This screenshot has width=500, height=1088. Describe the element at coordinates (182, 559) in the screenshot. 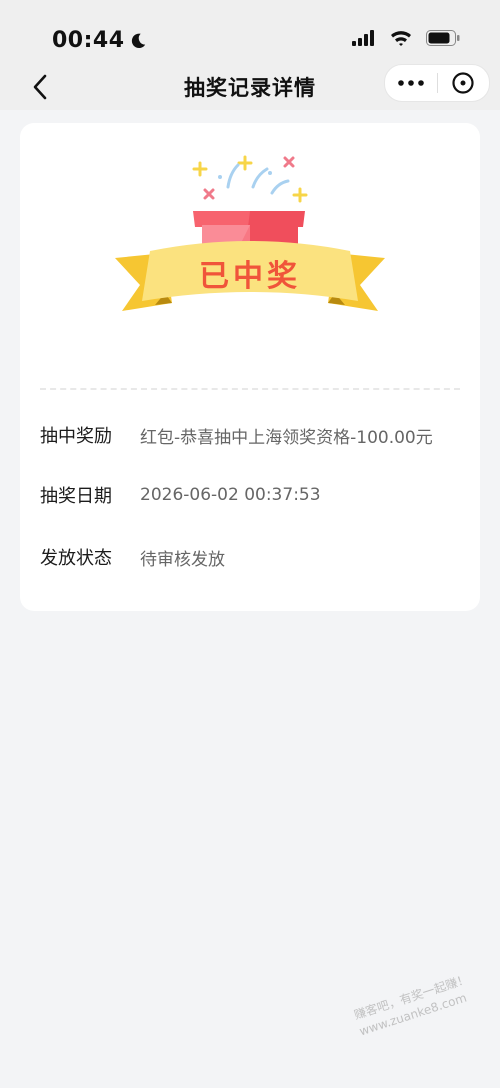

I see `status-value: 待审核发放` at that location.